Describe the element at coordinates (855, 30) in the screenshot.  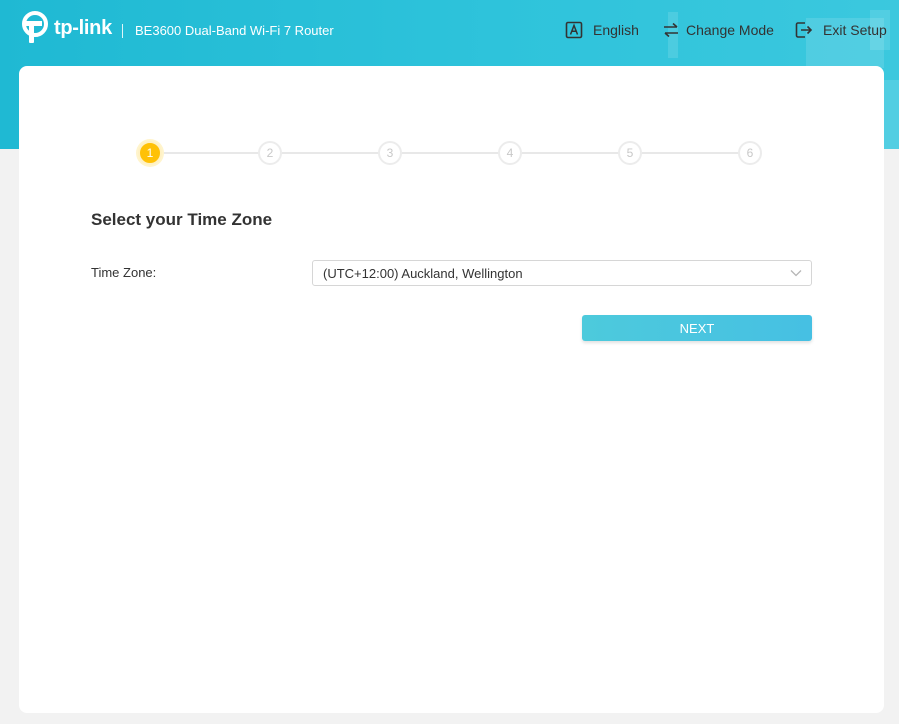
I see `exit-setup-label: Exit Setup` at that location.